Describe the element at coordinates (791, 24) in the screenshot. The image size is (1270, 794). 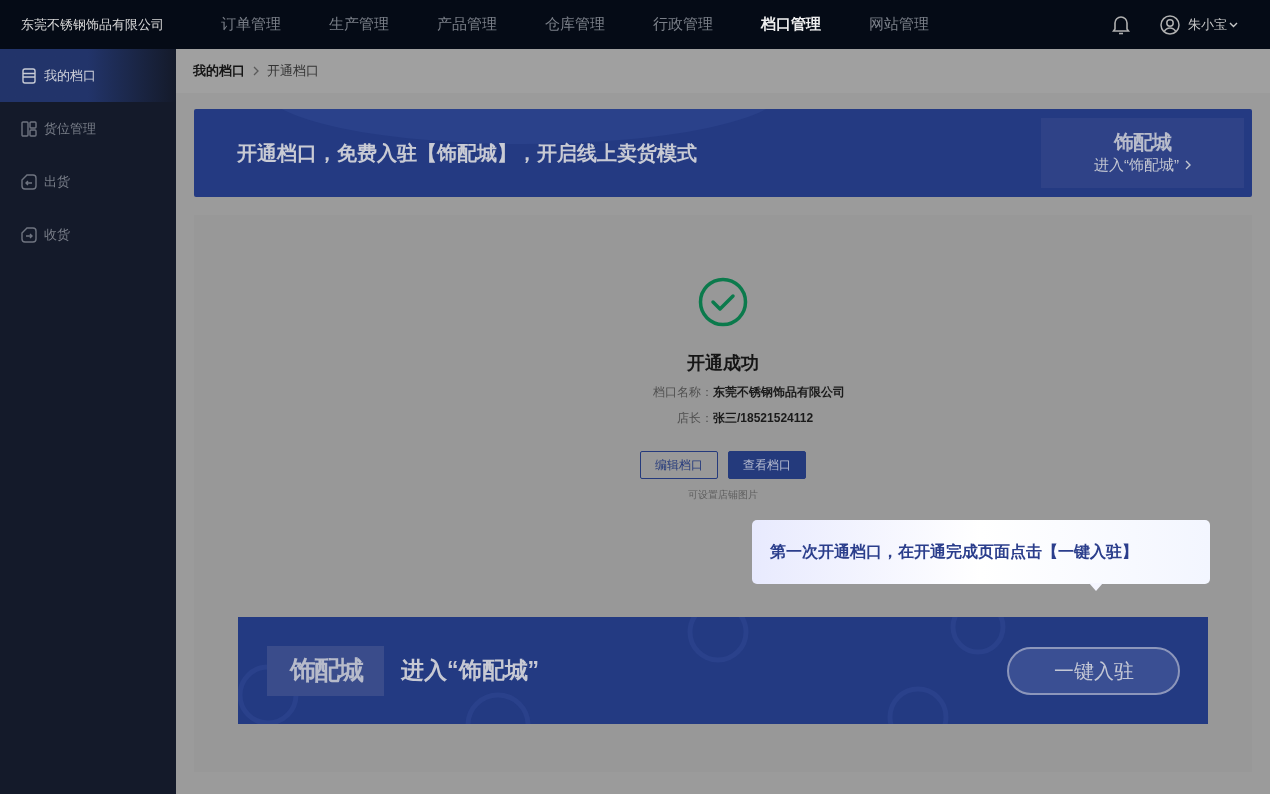
I see `nav-tab: 档口管理` at that location.